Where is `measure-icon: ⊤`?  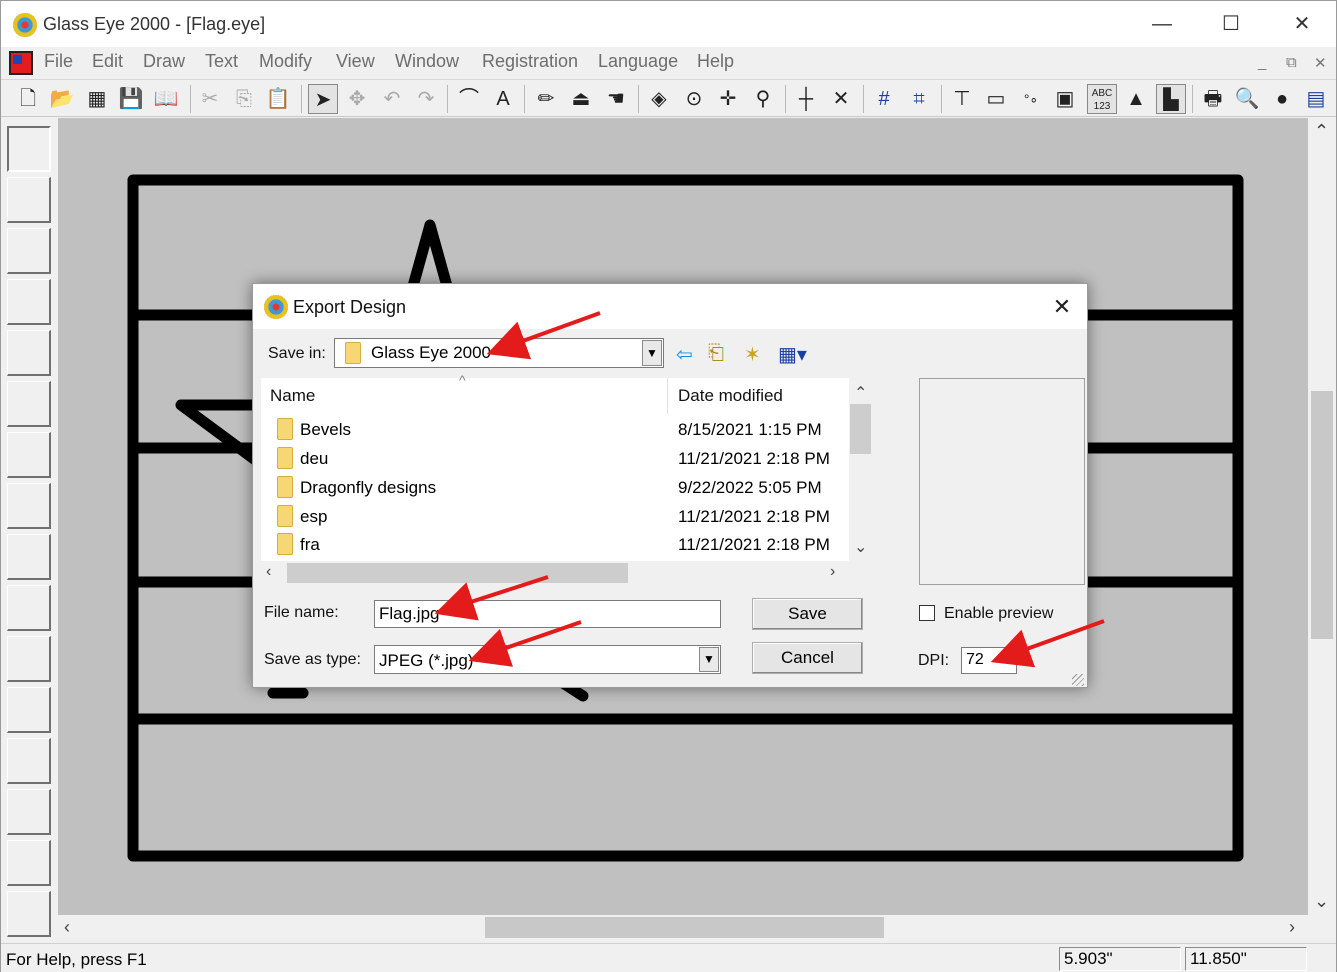
measure-icon: ⊤ is located at coordinates (962, 99).